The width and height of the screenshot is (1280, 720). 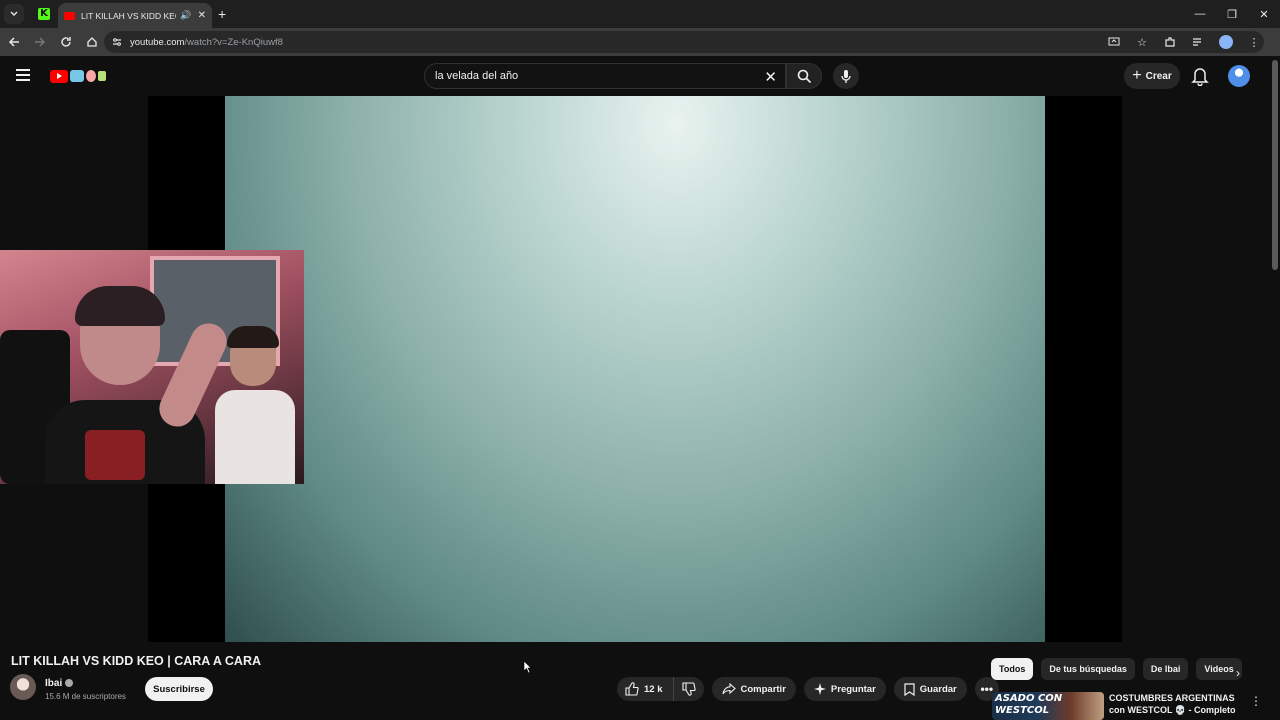 I want to click on save-button: Guardar, so click(x=930, y=689).